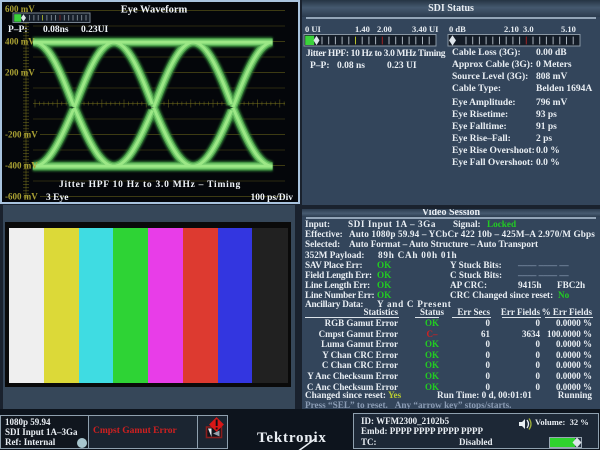  Describe the element at coordinates (18, 30) in the screenshot. I see `svg-text: P–P:` at that location.